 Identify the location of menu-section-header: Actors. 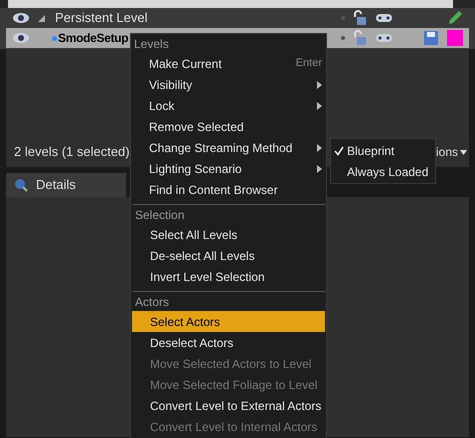
(152, 302).